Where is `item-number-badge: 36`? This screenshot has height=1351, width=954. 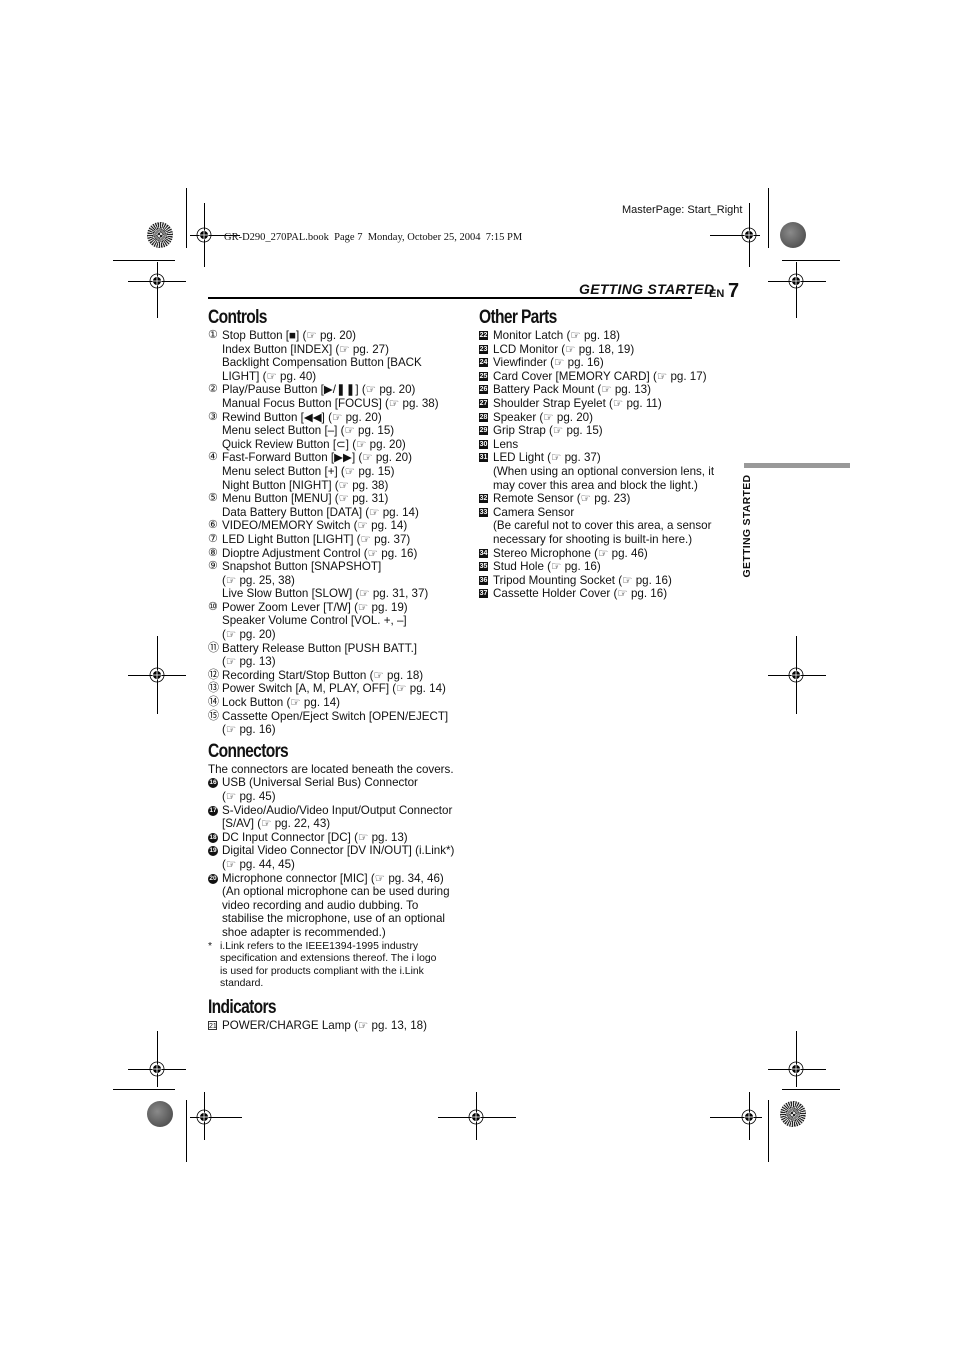 item-number-badge: 36 is located at coordinates (483, 580).